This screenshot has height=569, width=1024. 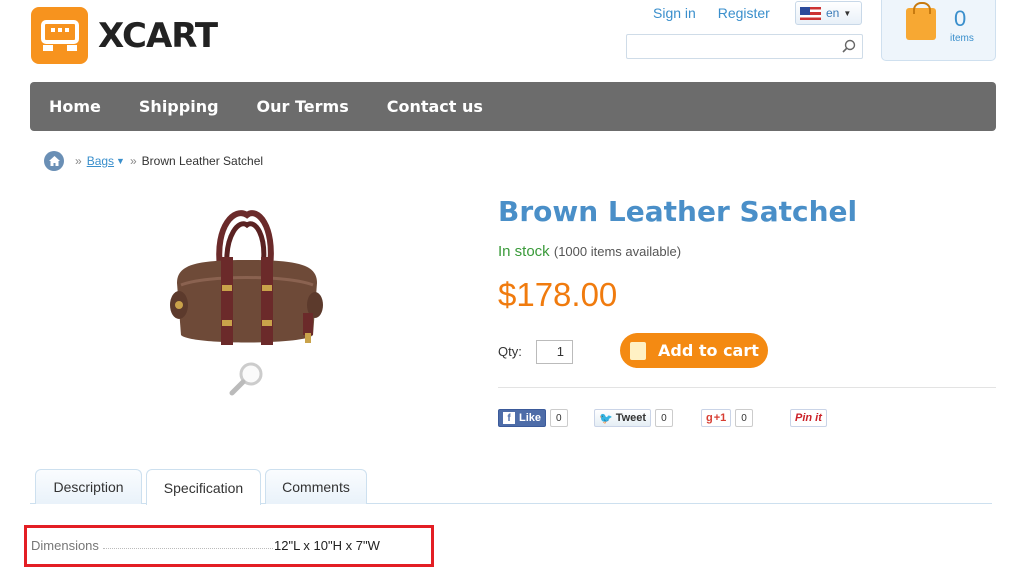 What do you see at coordinates (720, 418) in the screenshot?
I see `gplus-label: +1` at bounding box center [720, 418].